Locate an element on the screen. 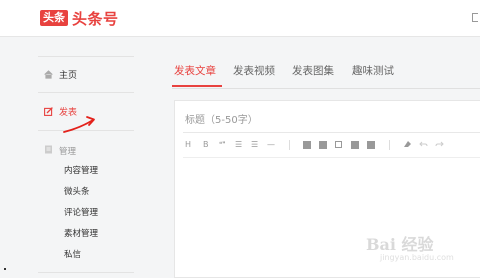 This screenshot has width=480, height=278. undo-icon is located at coordinates (423, 146).